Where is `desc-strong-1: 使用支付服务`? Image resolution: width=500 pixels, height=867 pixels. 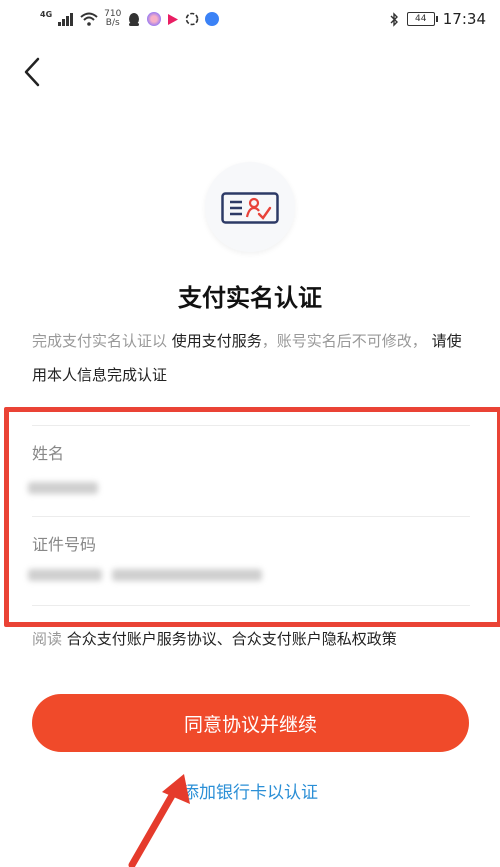 desc-strong-1: 使用支付服务 is located at coordinates (216, 341).